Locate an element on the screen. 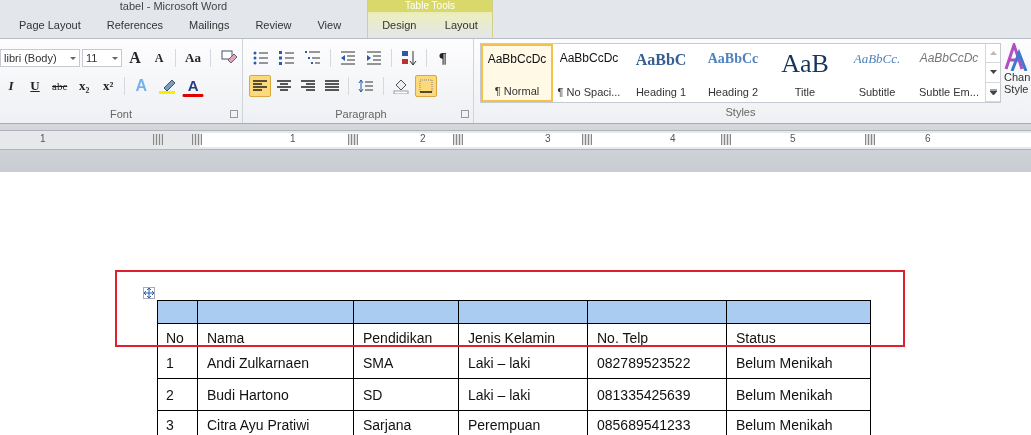 The image size is (1031, 435). ruler-number: 6 is located at coordinates (928, 138).